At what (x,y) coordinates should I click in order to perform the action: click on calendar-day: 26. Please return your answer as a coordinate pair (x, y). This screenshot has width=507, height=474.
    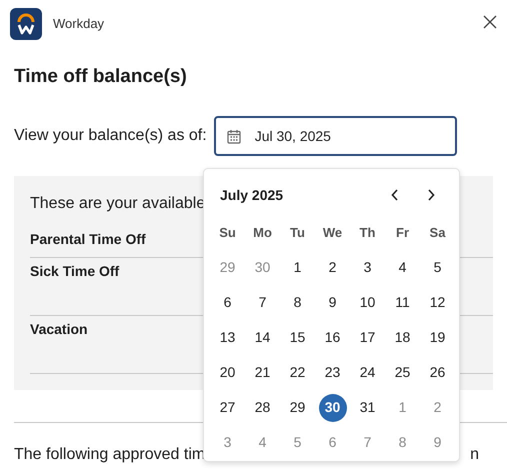
    Looking at the image, I should click on (438, 372).